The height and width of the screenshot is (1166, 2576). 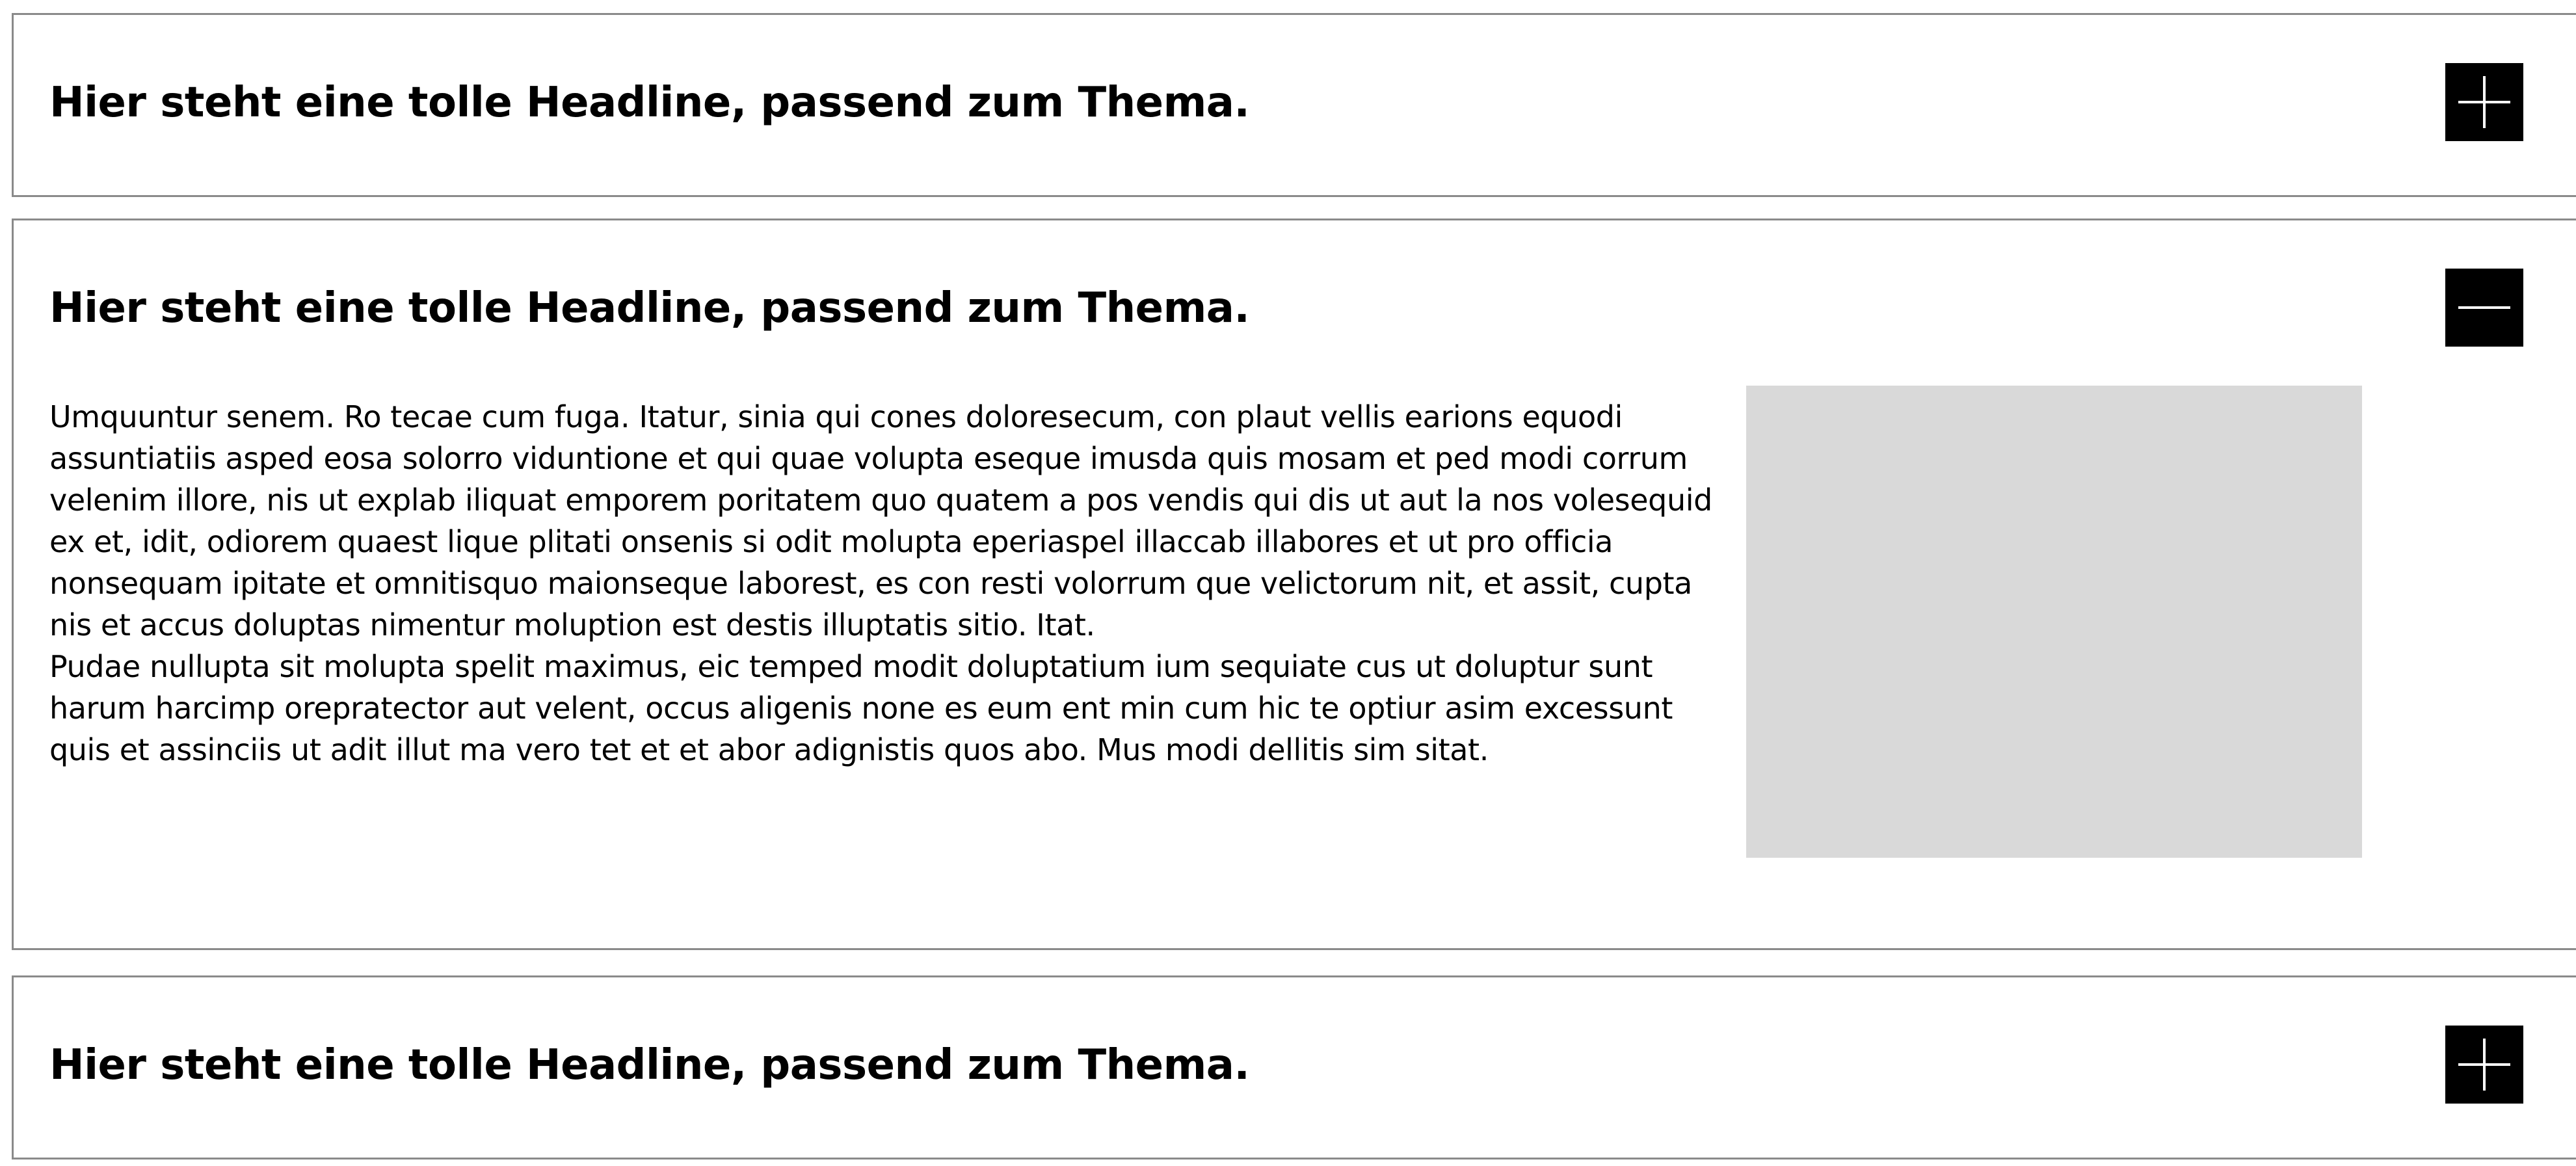 I want to click on collapse-button, so click(x=2484, y=308).